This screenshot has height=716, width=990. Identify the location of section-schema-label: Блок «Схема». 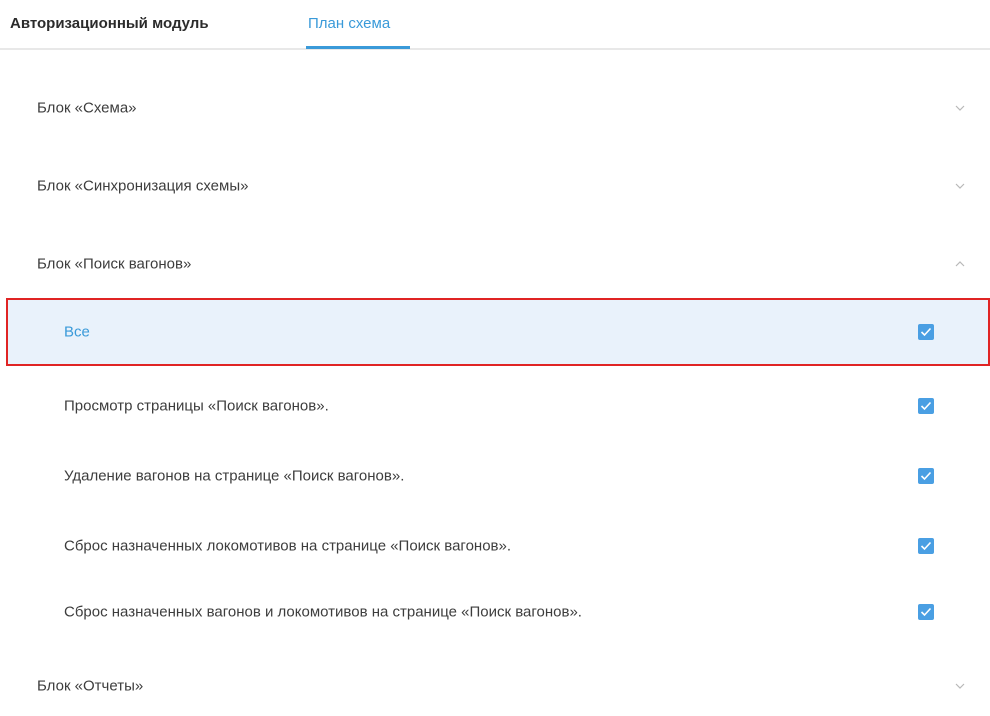
(87, 108).